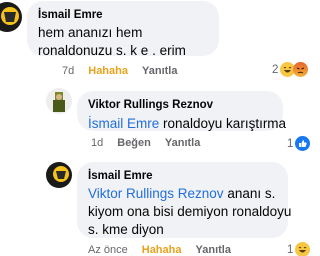  Describe the element at coordinates (97, 143) in the screenshot. I see `comment-time: 1d` at that location.